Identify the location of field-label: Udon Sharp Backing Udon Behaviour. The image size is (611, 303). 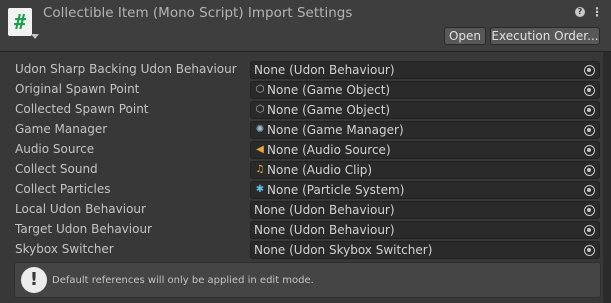
(126, 69).